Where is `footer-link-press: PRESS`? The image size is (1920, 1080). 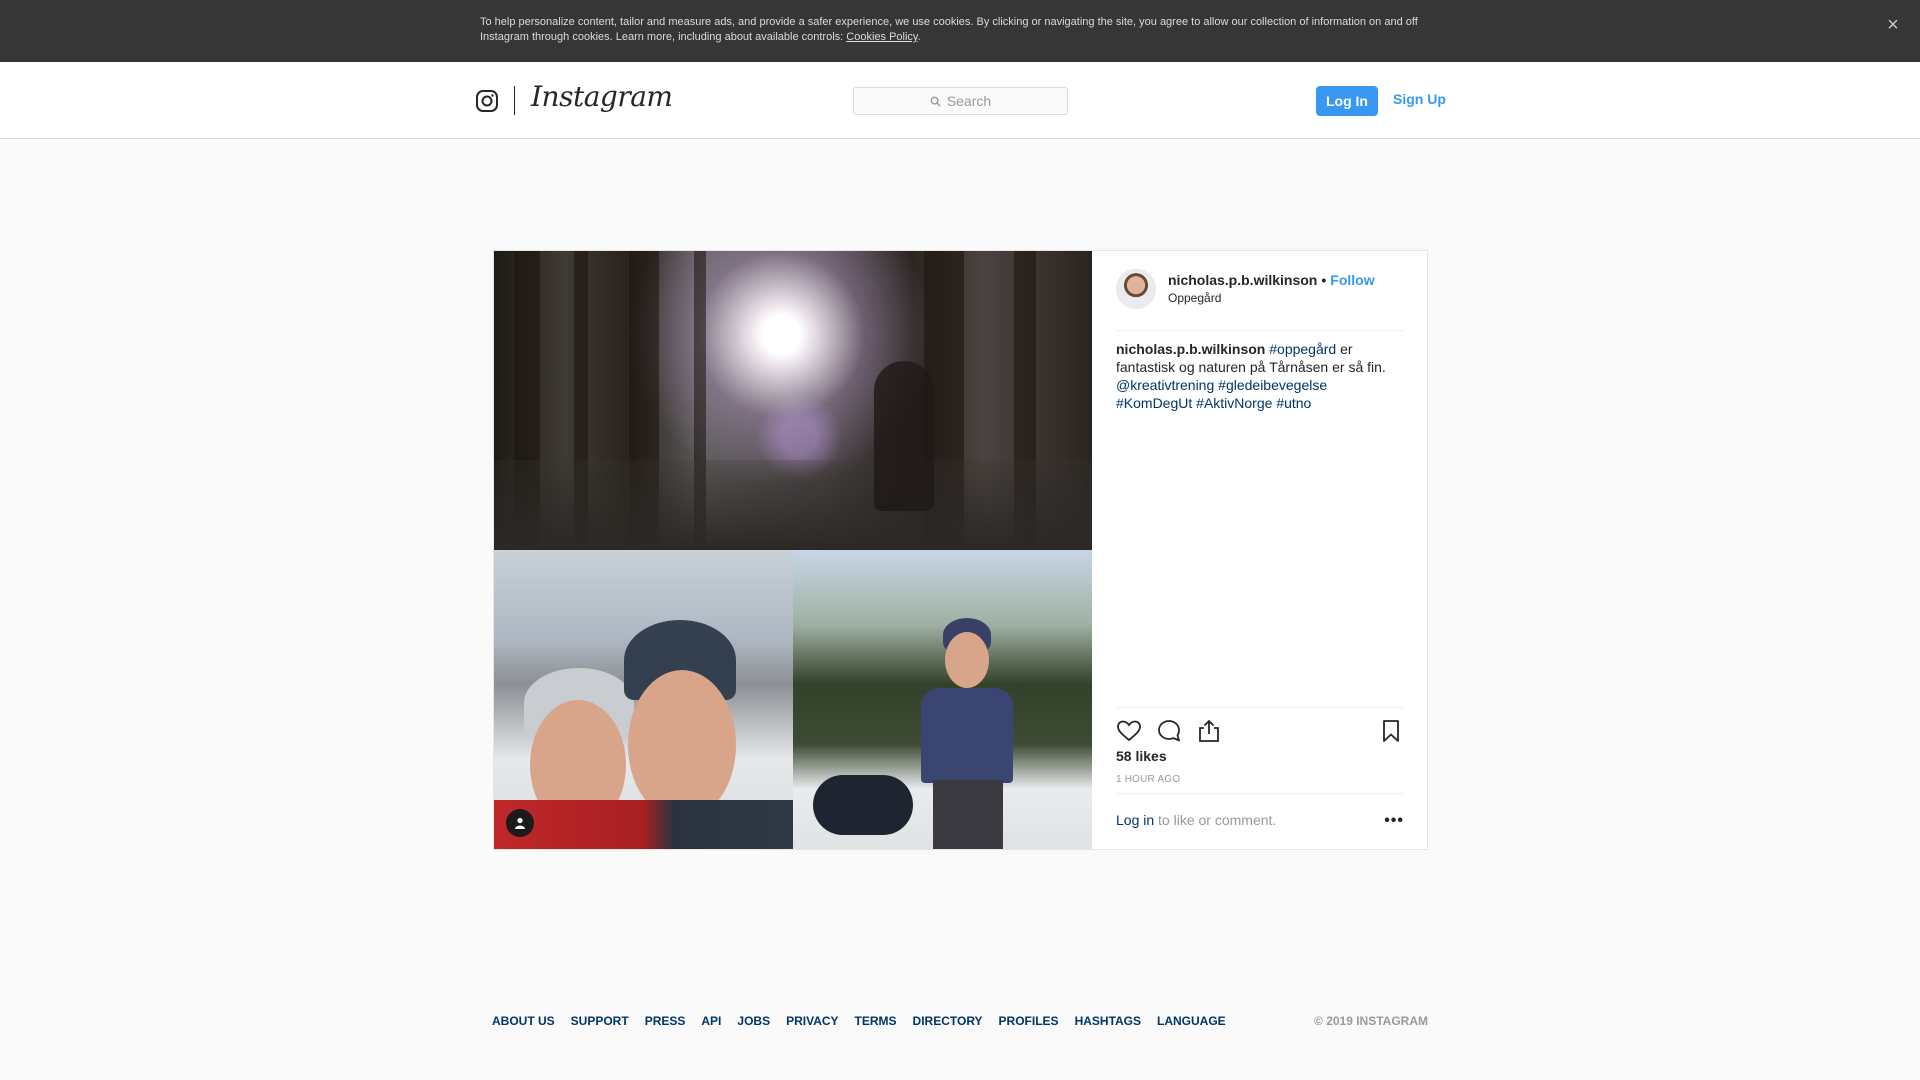
footer-link-press: PRESS is located at coordinates (665, 1021).